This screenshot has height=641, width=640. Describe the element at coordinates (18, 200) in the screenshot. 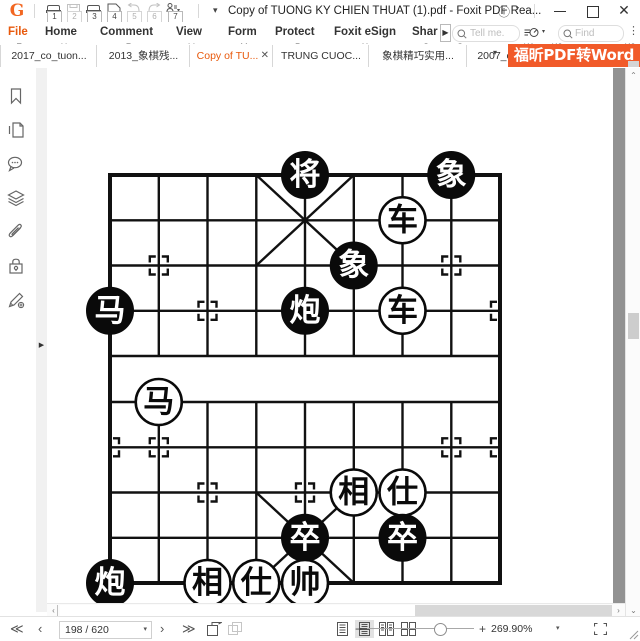

I see `layers-icon` at that location.